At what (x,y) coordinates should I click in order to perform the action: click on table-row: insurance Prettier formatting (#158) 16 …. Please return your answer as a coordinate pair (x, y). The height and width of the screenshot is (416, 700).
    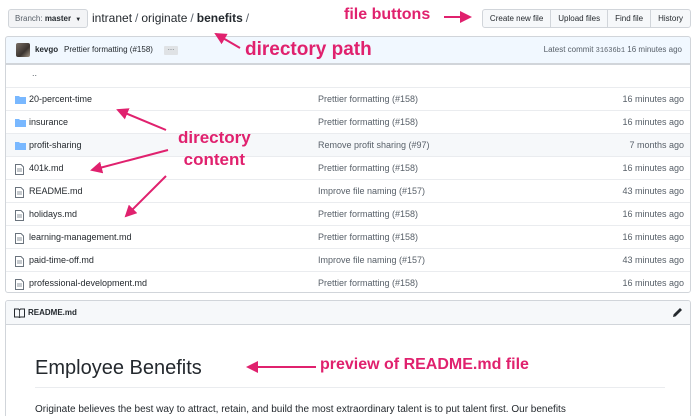
    Looking at the image, I should click on (348, 121).